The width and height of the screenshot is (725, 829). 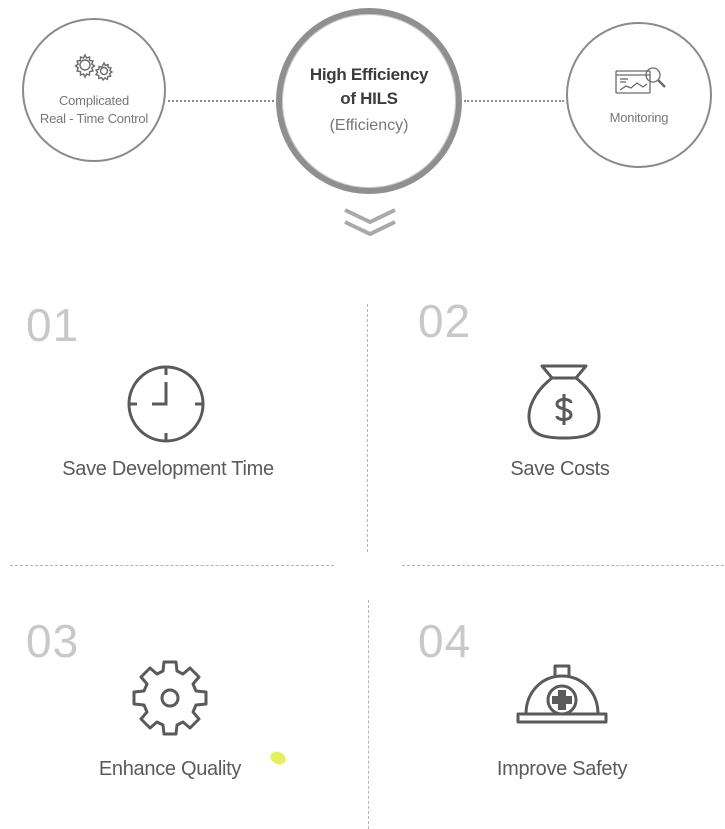 What do you see at coordinates (514, 101) in the screenshot?
I see `right-connector-line` at bounding box center [514, 101].